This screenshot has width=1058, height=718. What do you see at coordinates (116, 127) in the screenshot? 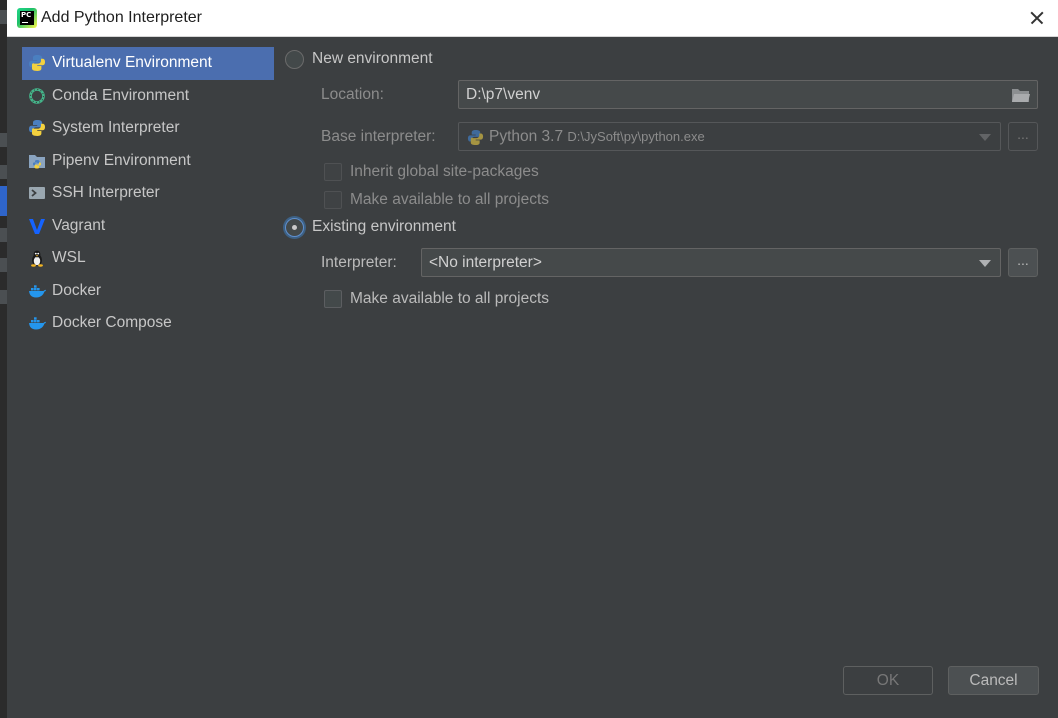
I see `sidebar-item-label: System Interpreter` at bounding box center [116, 127].